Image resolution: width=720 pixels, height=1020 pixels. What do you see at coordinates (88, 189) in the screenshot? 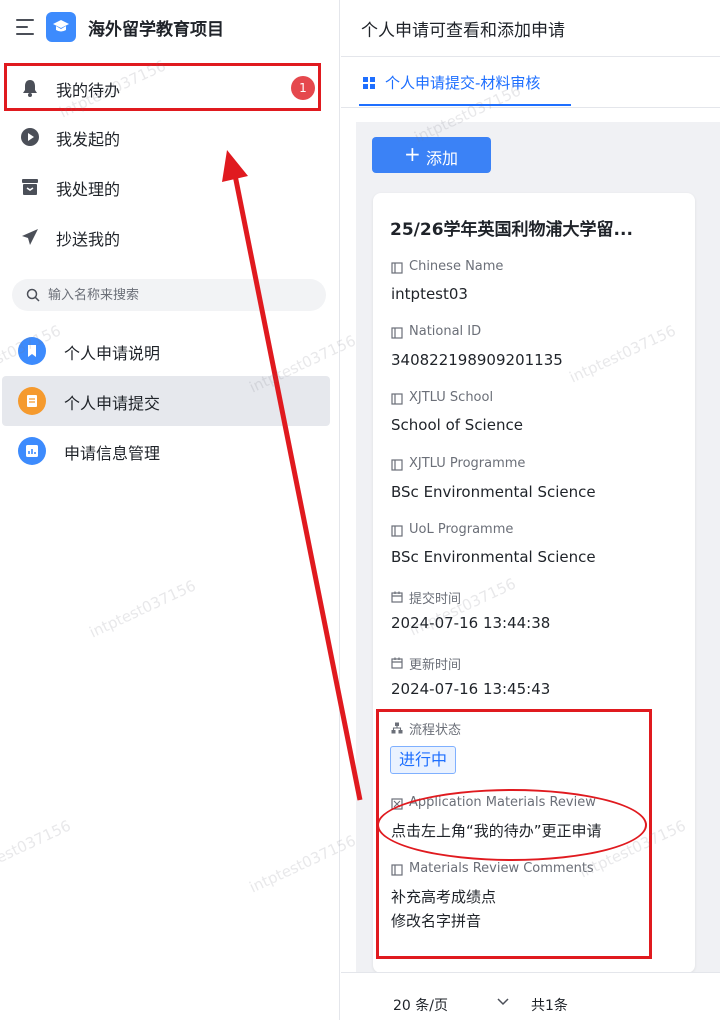
I see `nav-item-label: 我处理的` at bounding box center [88, 189].